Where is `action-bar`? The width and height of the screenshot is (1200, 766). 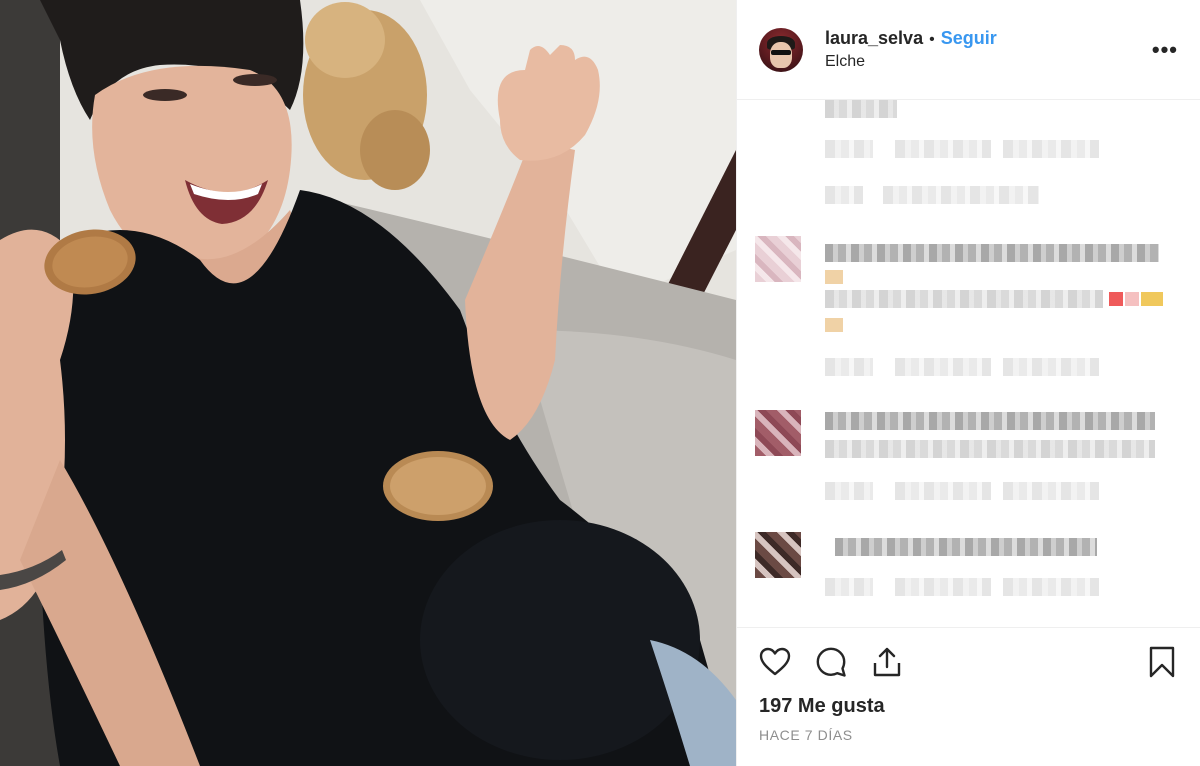 action-bar is located at coordinates (968, 662).